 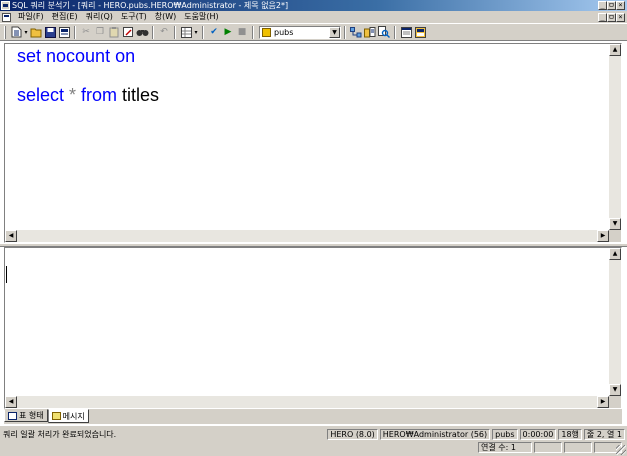 I want to click on close-button: ×, so click(x=620, y=5).